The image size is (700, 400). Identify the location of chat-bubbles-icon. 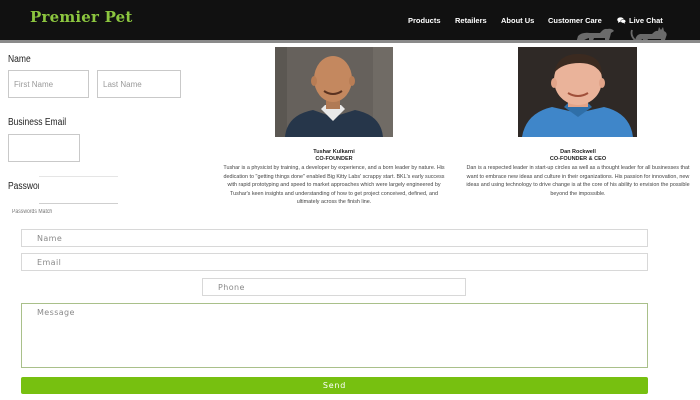
(621, 20).